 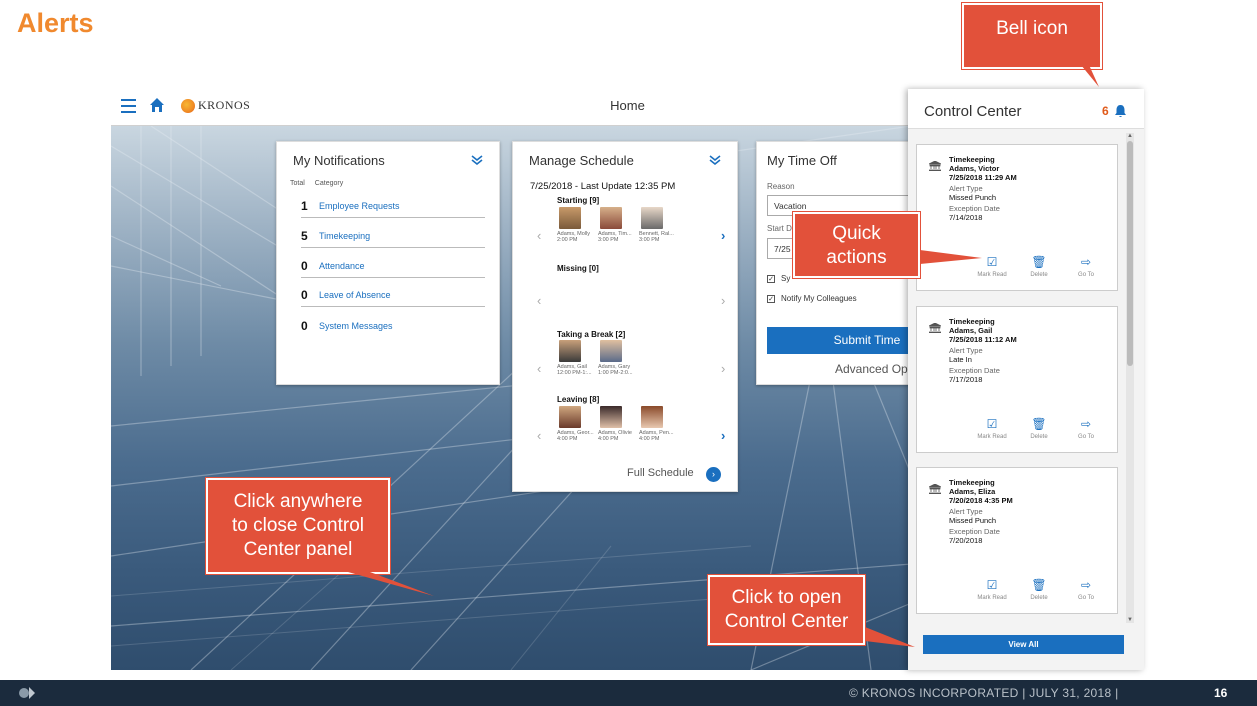 I want to click on alert-type-label: Alert Type, so click(x=966, y=188).